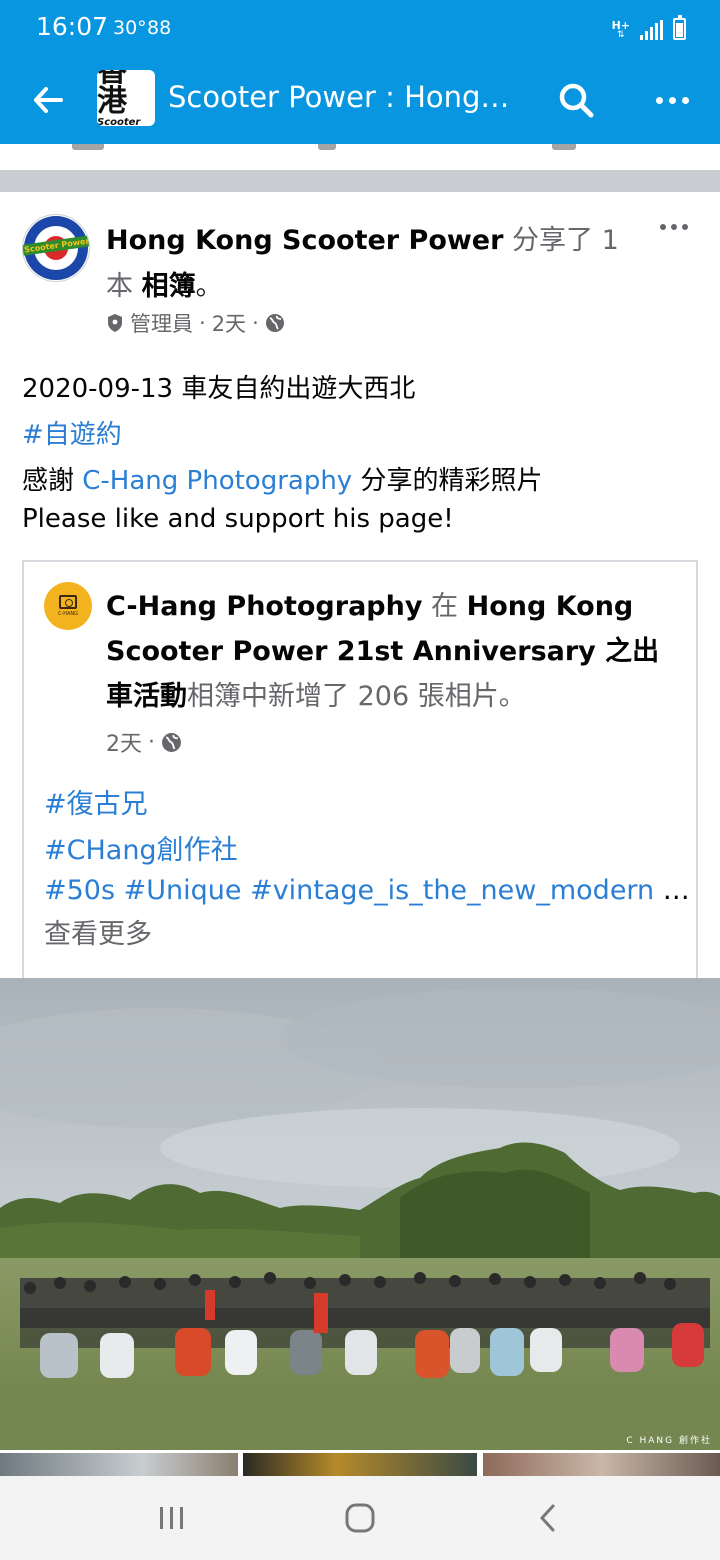 The image size is (720, 1560). I want to click on recent-apps-button, so click(172, 1518).